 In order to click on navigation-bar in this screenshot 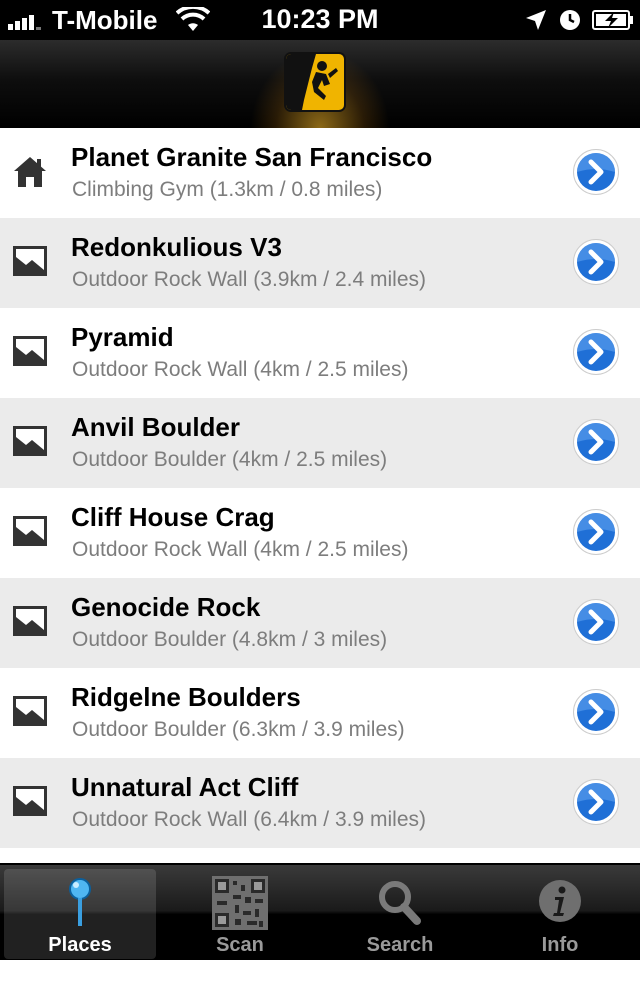, I will do `click(320, 84)`.